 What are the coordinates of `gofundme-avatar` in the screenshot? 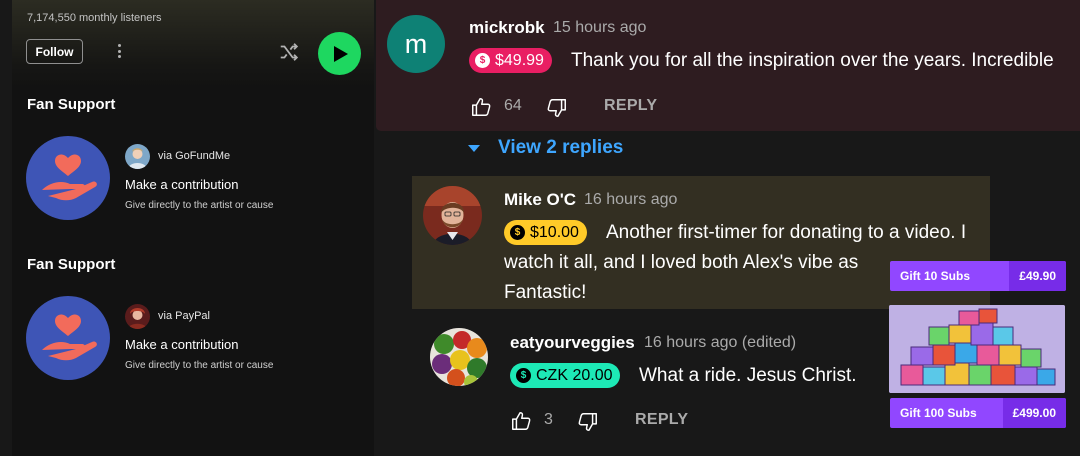 It's located at (137, 156).